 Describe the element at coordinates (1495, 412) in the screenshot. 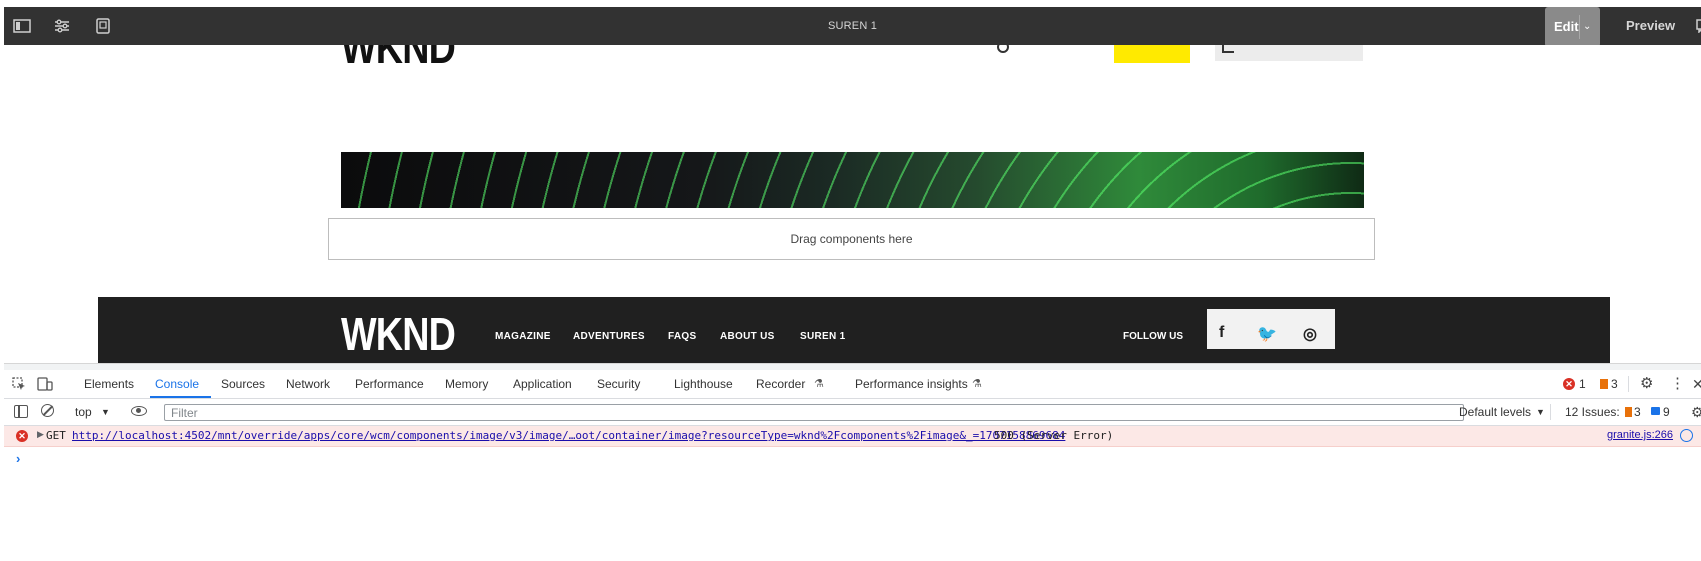

I see `log-levels-selector: Default levels` at that location.